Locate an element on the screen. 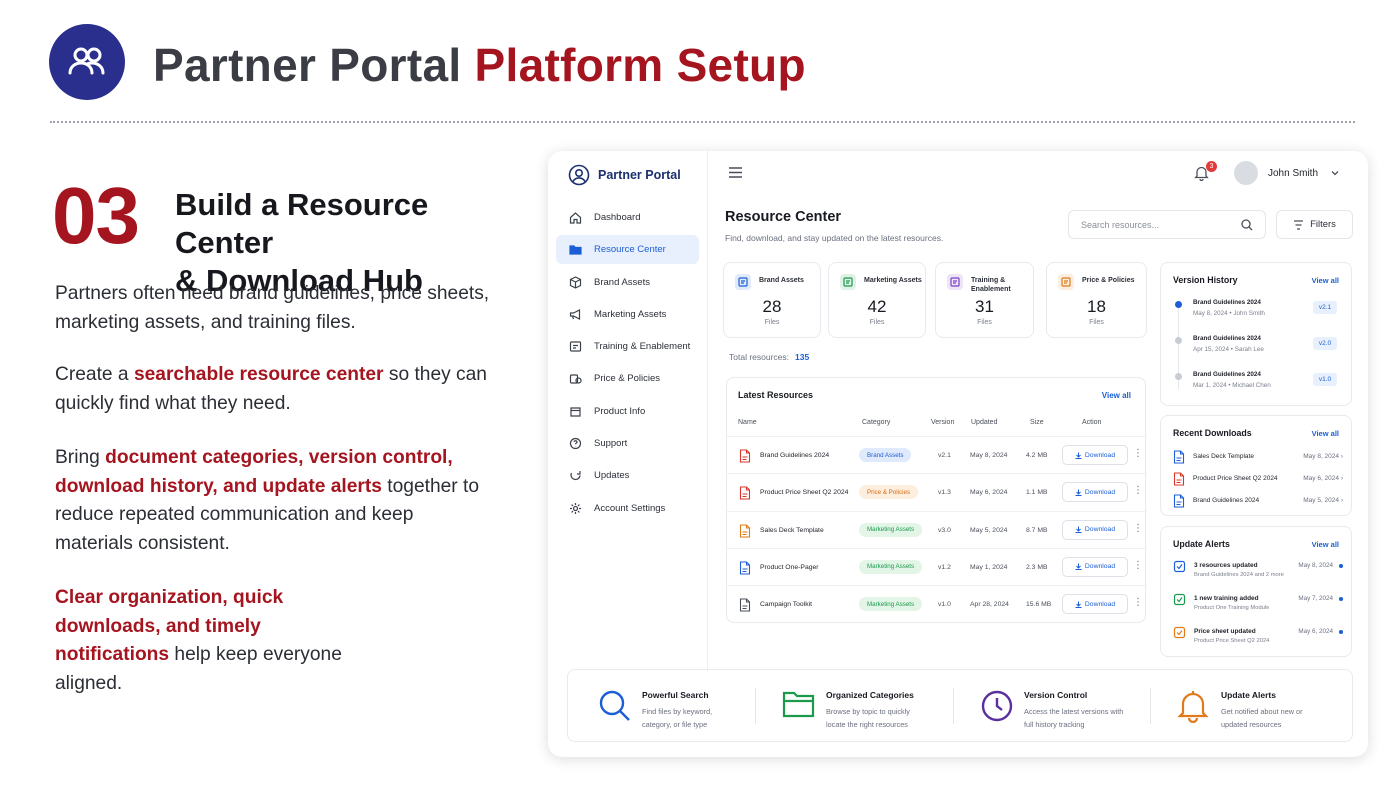 This screenshot has height=788, width=1400. folder-icon is located at coordinates (799, 706).